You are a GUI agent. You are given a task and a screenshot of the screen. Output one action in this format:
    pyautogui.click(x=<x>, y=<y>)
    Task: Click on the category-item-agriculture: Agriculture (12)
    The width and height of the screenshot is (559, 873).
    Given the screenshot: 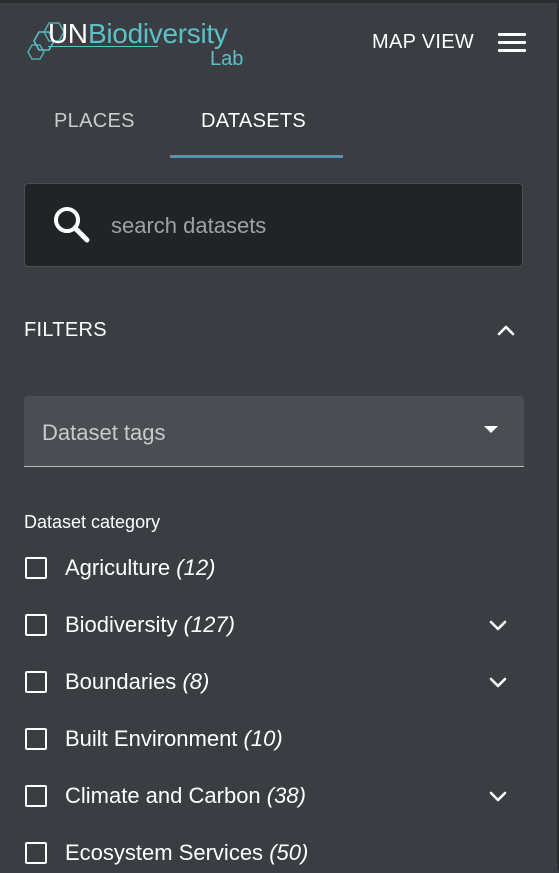 What is the action you would take?
    pyautogui.click(x=279, y=568)
    